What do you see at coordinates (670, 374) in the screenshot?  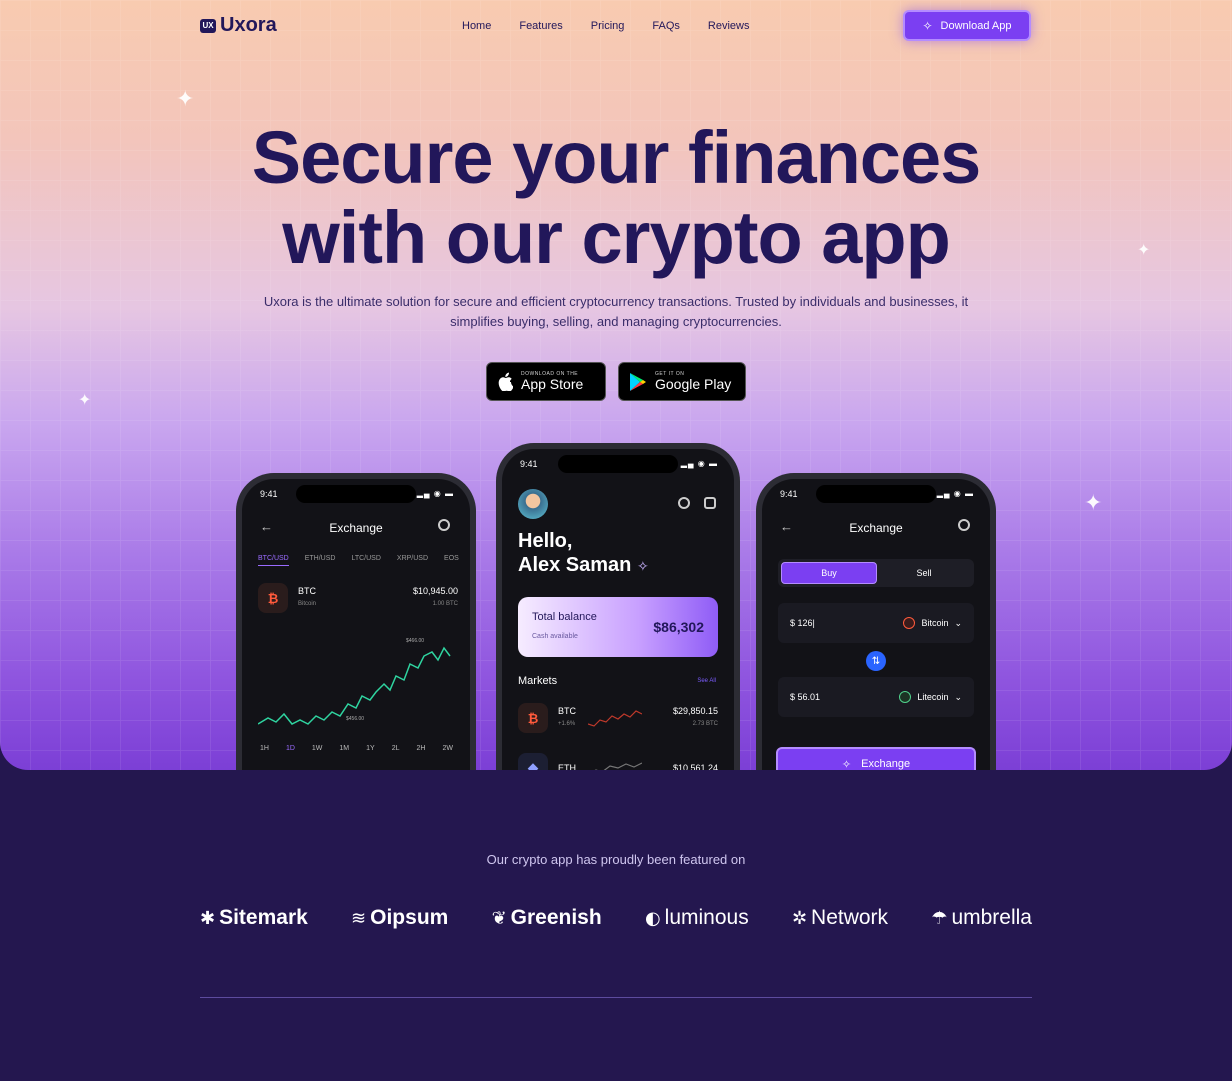 I see `google-play-small-label: GET IT ON` at bounding box center [670, 374].